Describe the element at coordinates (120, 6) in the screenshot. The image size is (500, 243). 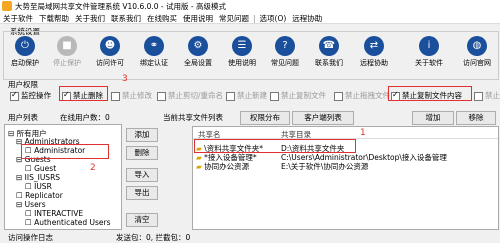
I see `window-title: 大势至局域网共享文件管理系统 V10.6.0.0 - 试用版 - 高级模式` at that location.